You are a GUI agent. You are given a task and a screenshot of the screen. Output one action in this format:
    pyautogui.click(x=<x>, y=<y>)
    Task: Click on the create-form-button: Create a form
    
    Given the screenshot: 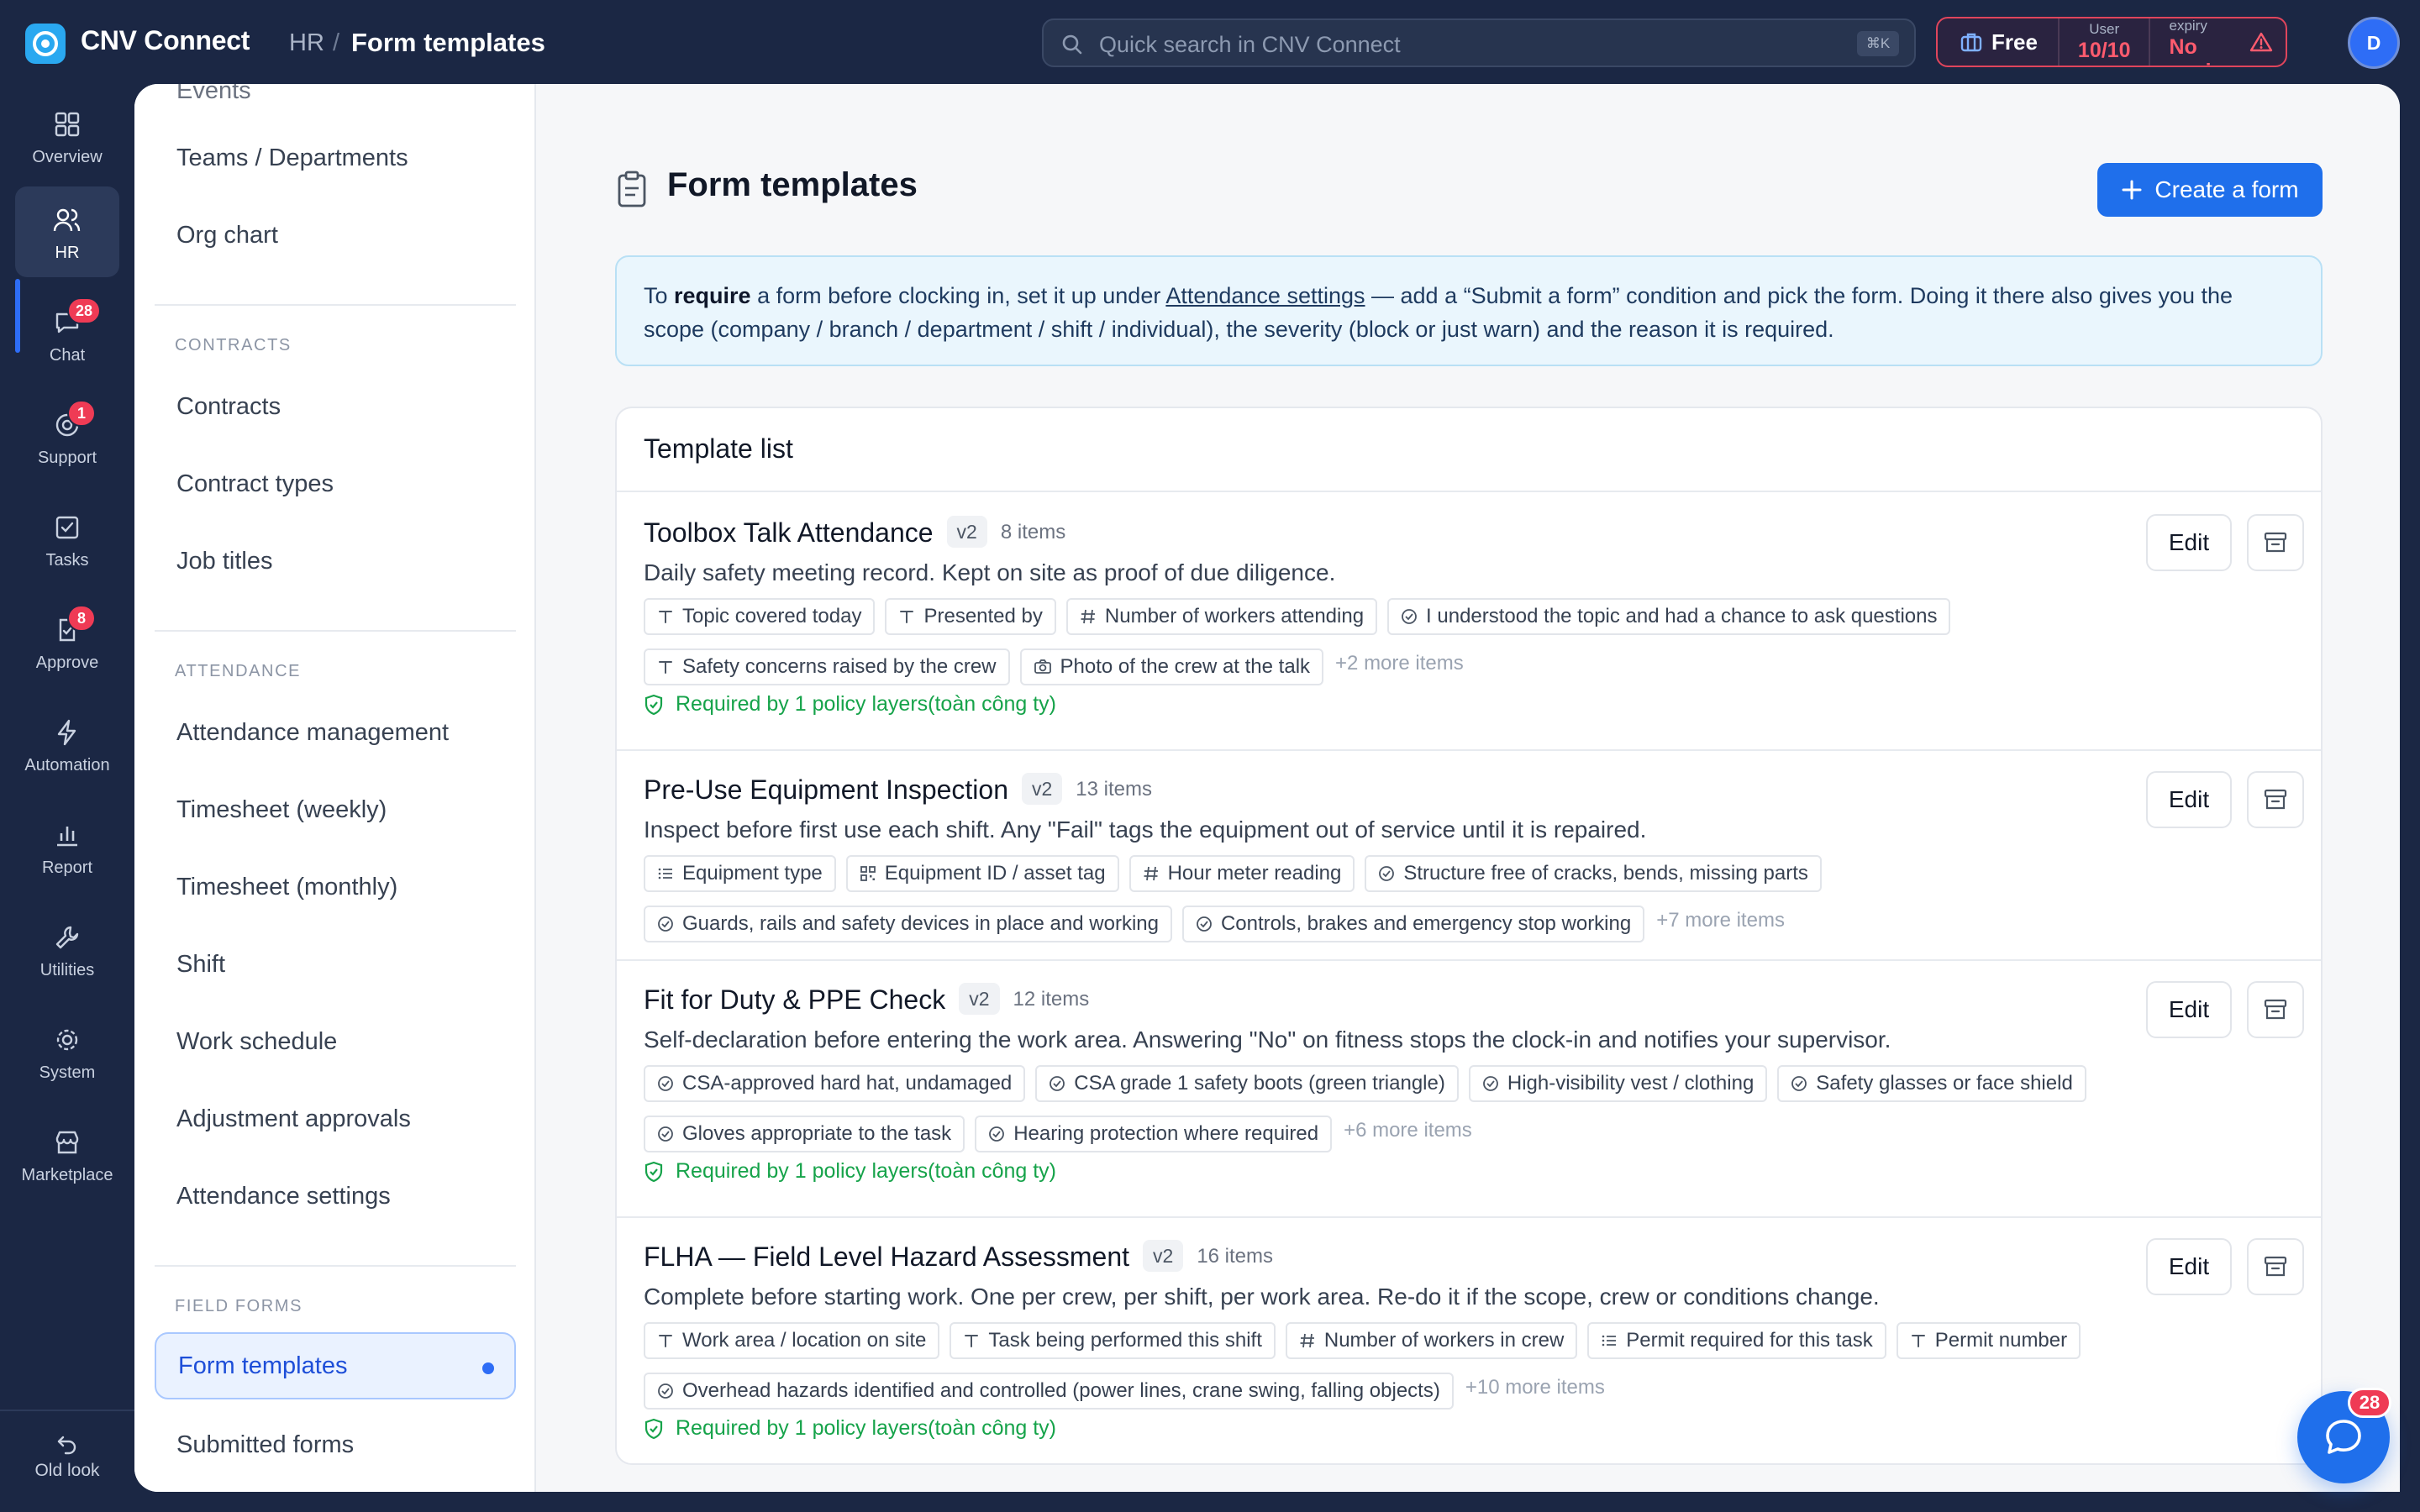 What is the action you would take?
    pyautogui.click(x=2210, y=190)
    